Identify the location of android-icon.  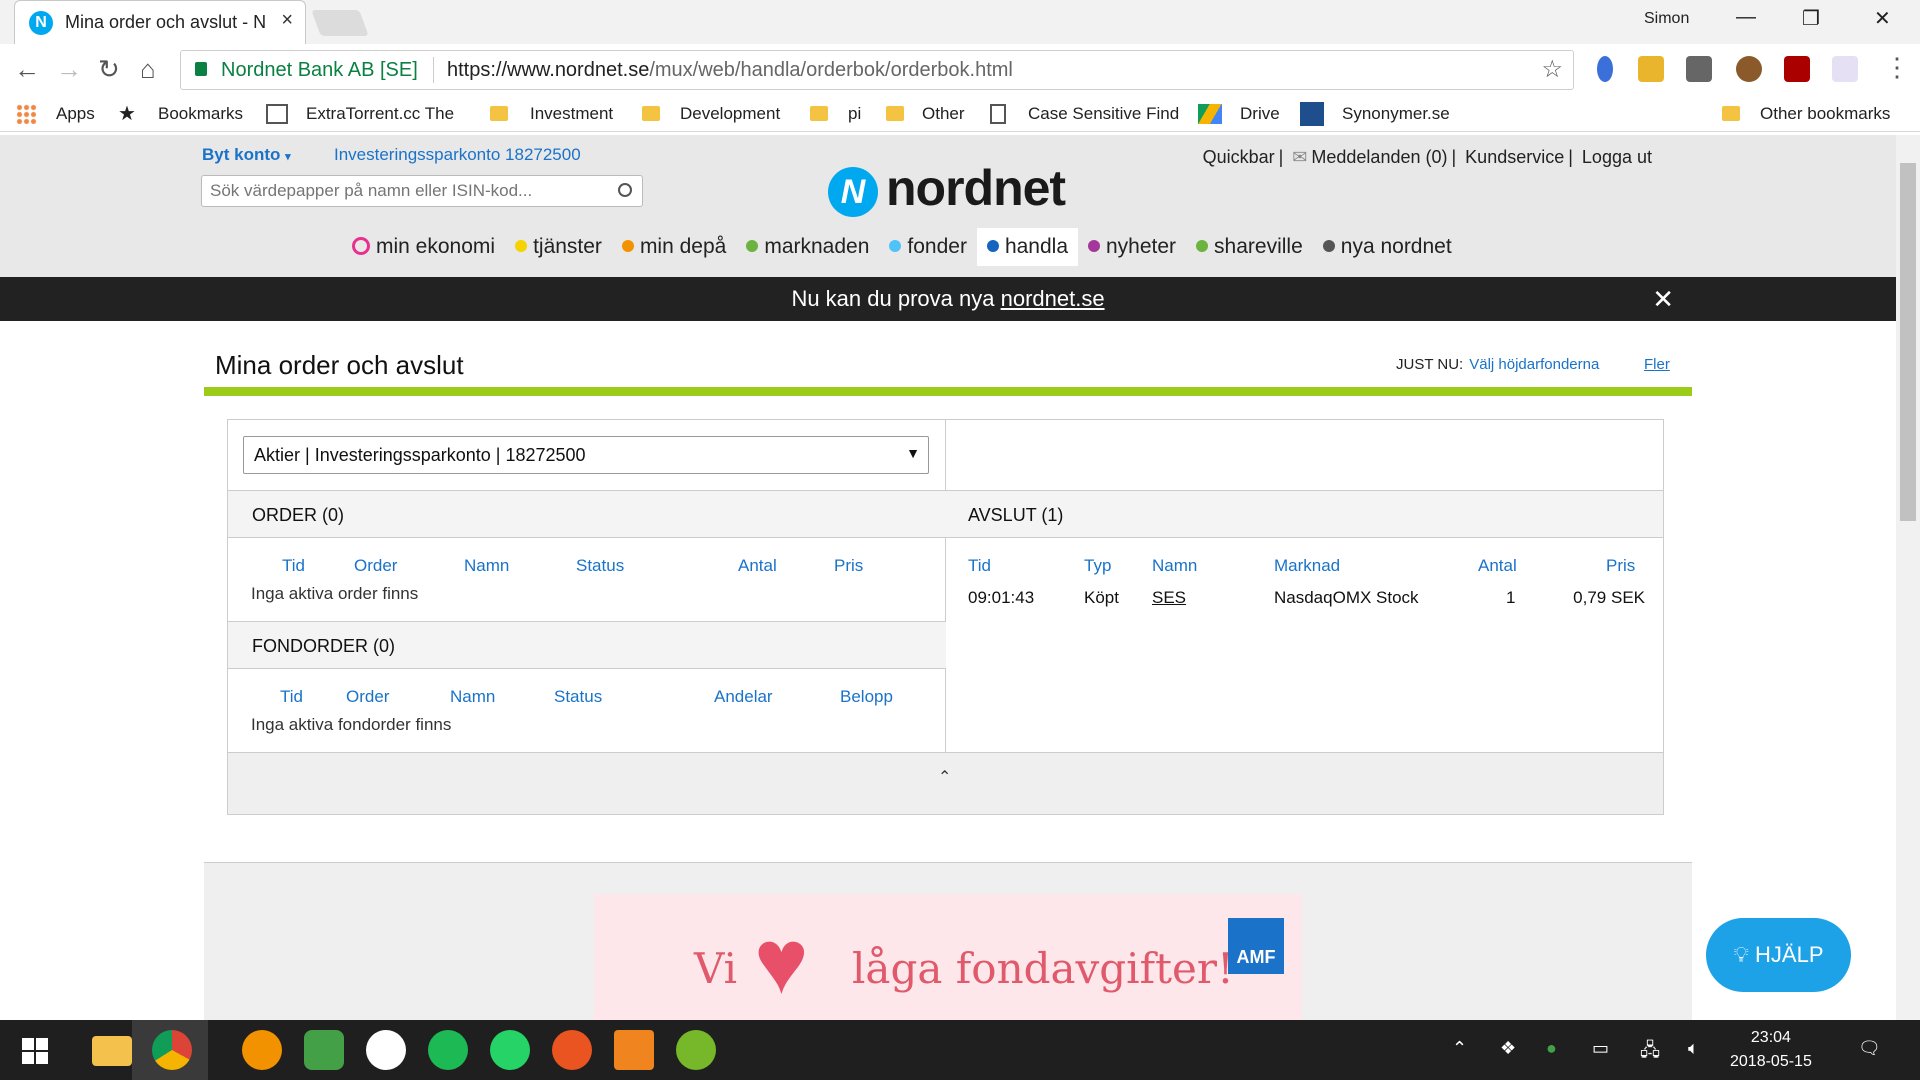
(324, 1050).